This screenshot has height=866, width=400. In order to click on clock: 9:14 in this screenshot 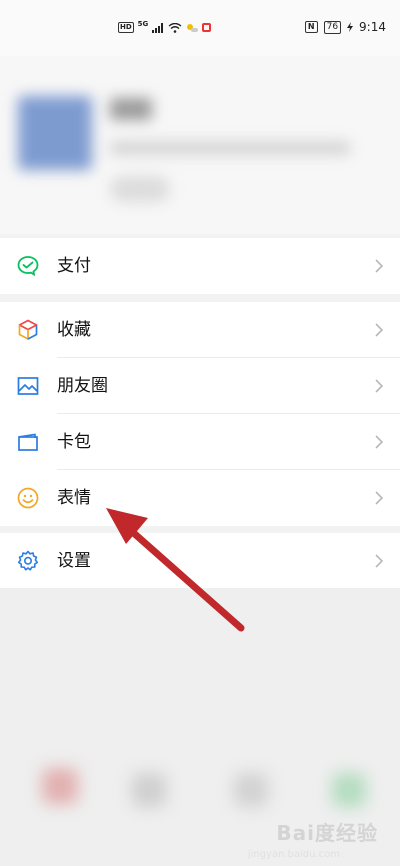, I will do `click(372, 27)`.